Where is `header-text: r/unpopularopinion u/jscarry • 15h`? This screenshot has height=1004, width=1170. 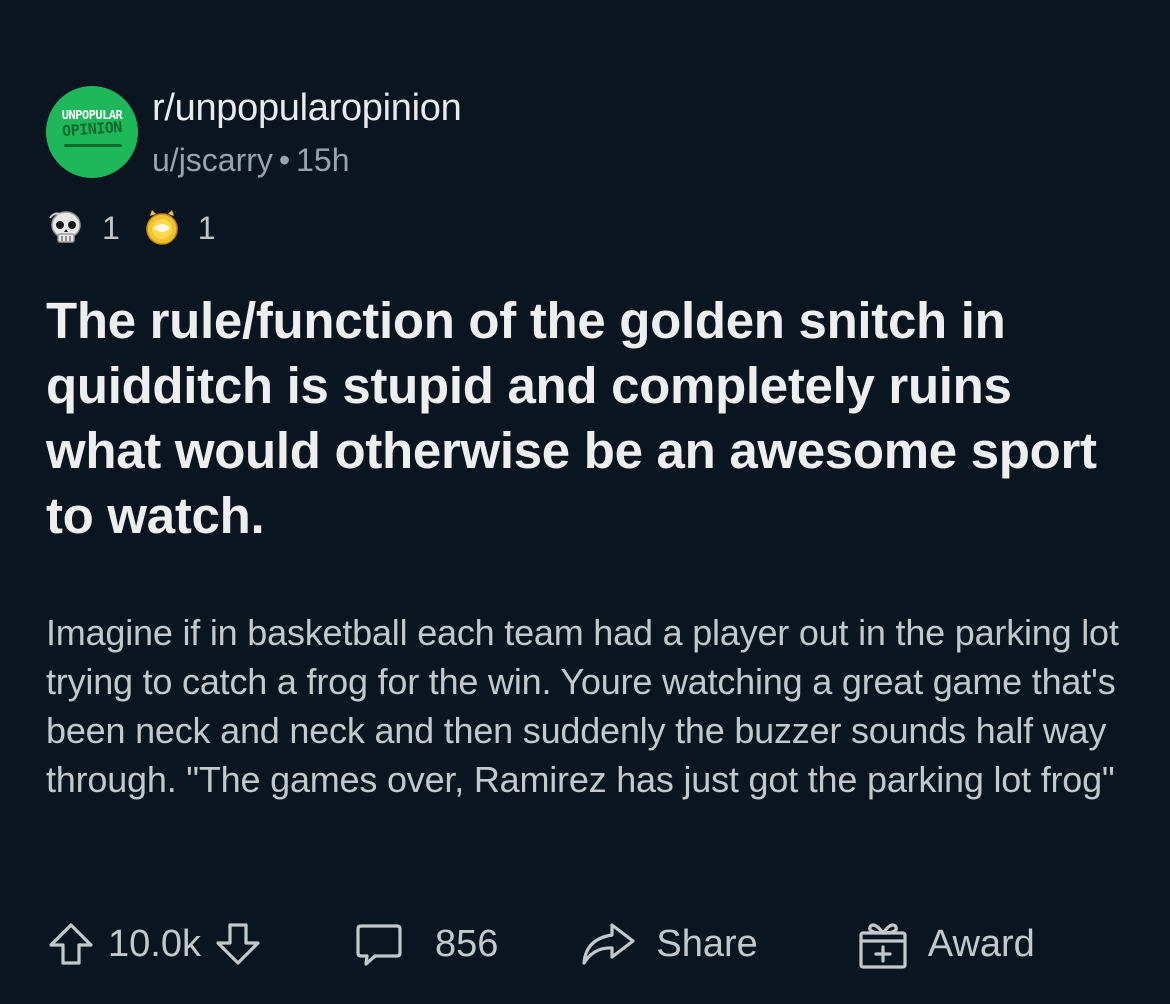
header-text: r/unpopularopinion u/jscarry • 15h is located at coordinates (307, 133).